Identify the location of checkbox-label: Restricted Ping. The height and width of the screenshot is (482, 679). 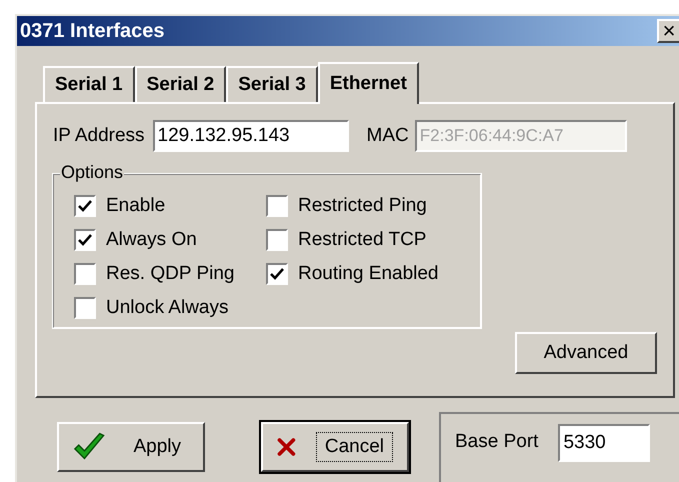
(362, 206).